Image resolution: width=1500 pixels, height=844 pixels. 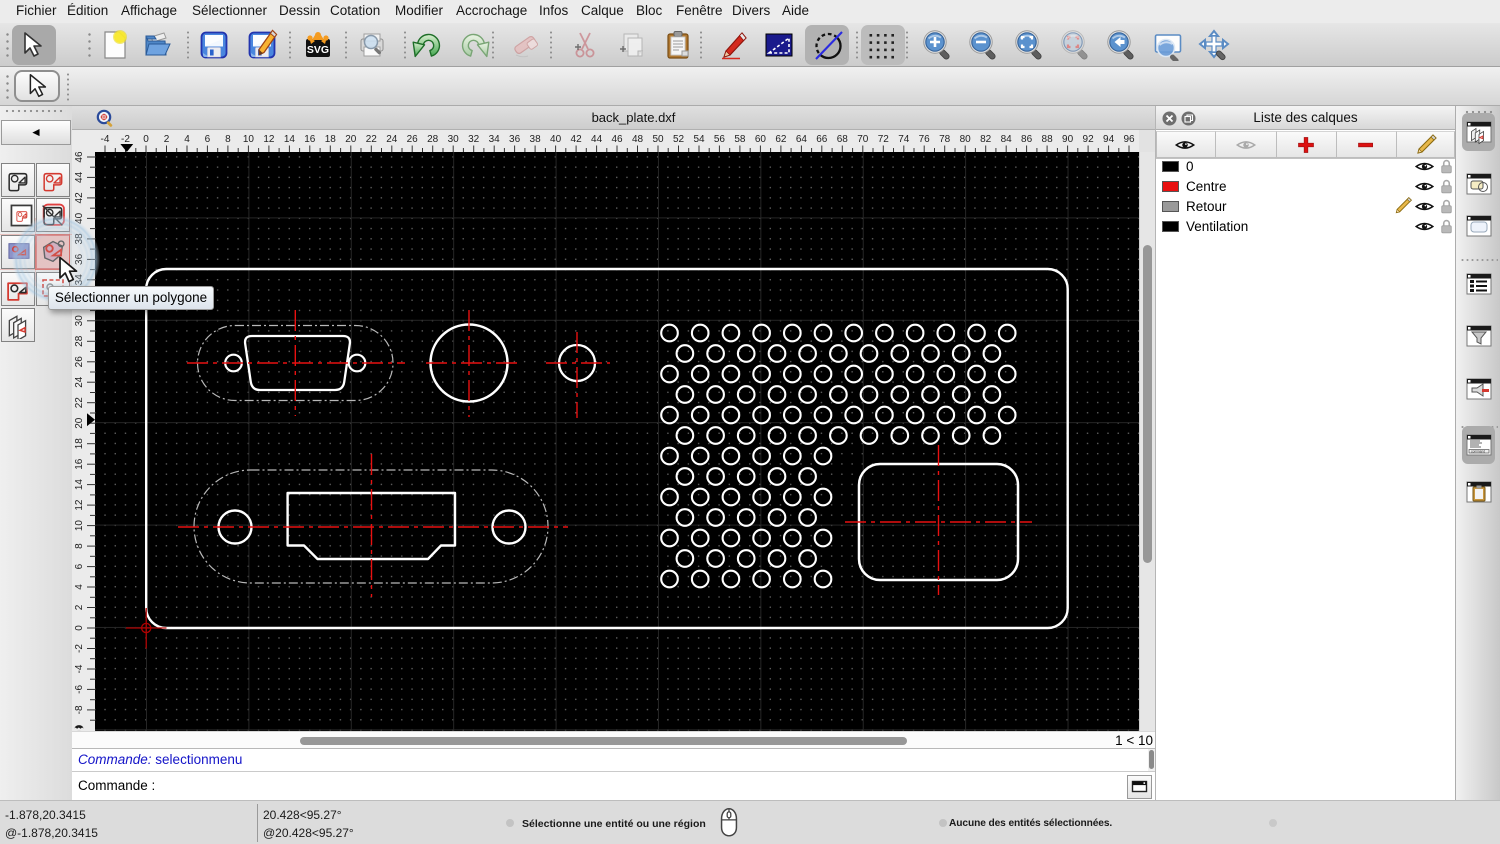 I want to click on svg-text: 38, so click(x=536, y=139).